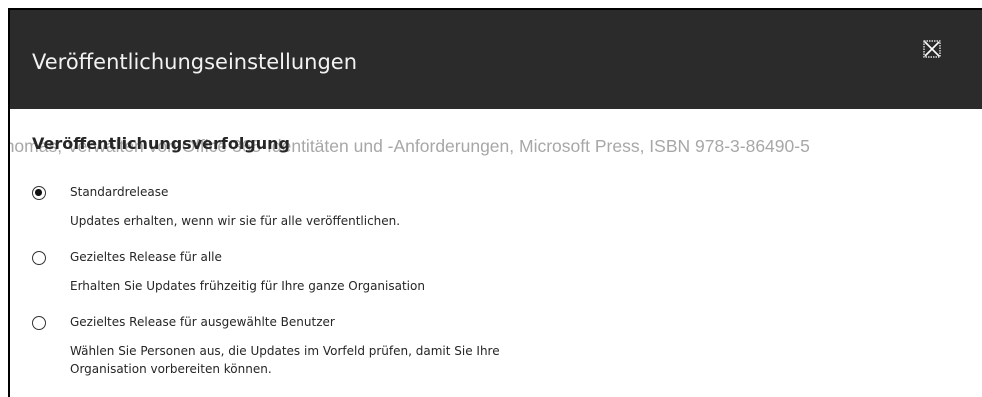  What do you see at coordinates (146, 257) in the screenshot?
I see `option-label: Gezieltes Release für alle` at bounding box center [146, 257].